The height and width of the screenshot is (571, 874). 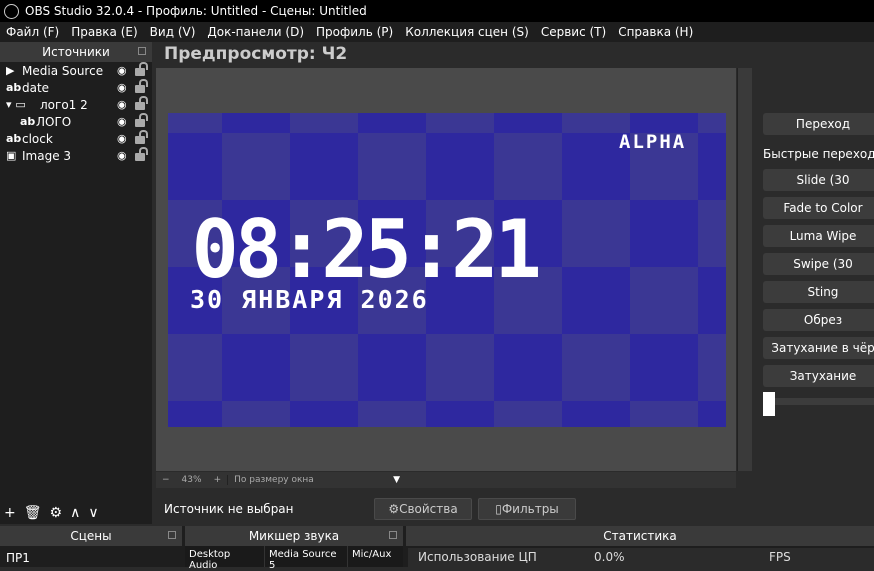 I want to click on source-item: ▶ Media Source ◉, so click(x=76, y=70).